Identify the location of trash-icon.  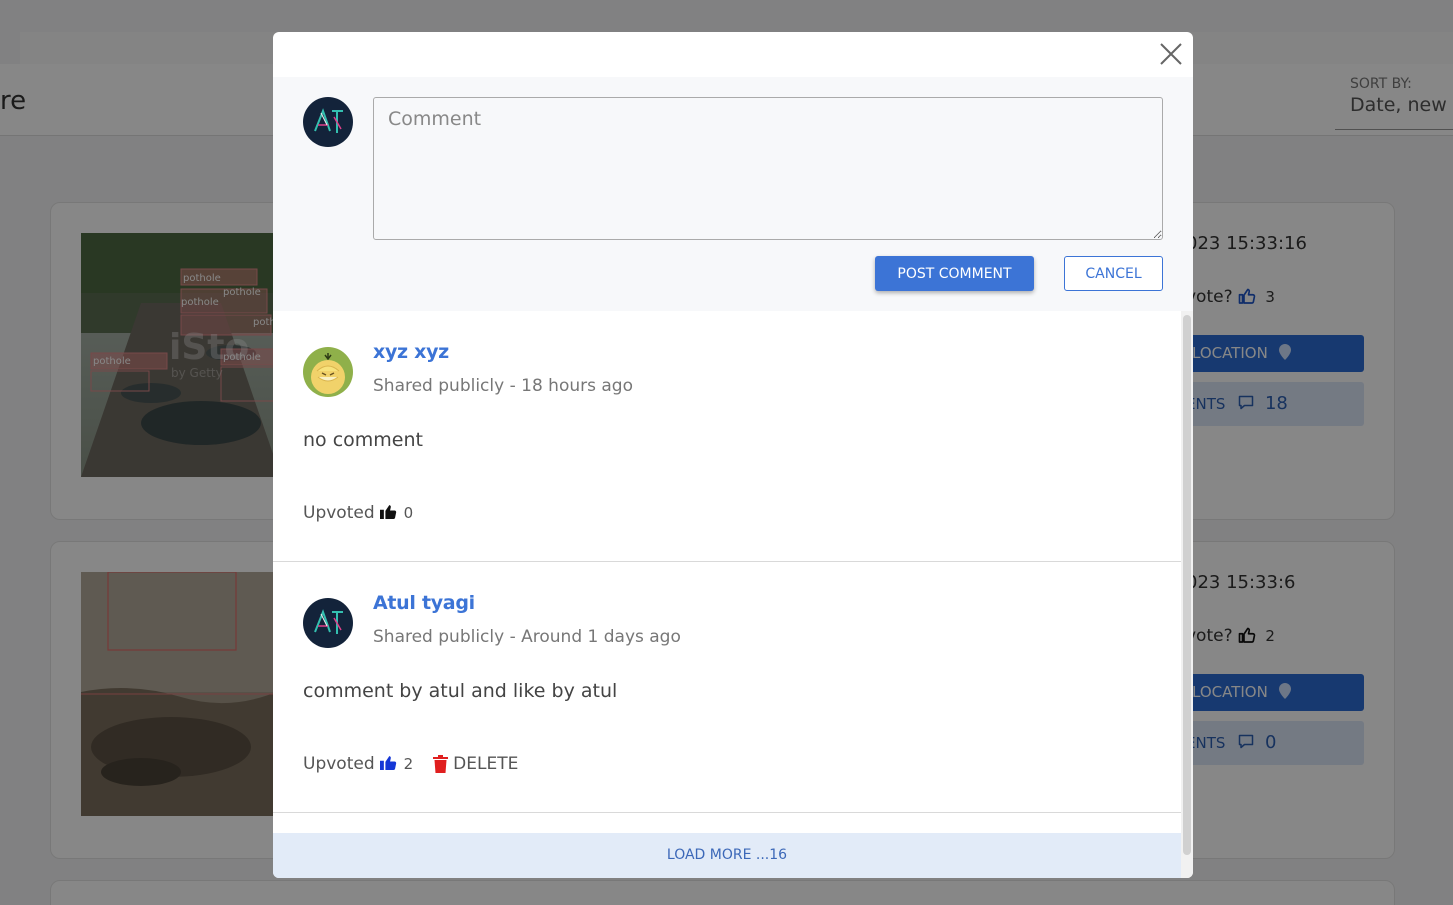
(441, 764).